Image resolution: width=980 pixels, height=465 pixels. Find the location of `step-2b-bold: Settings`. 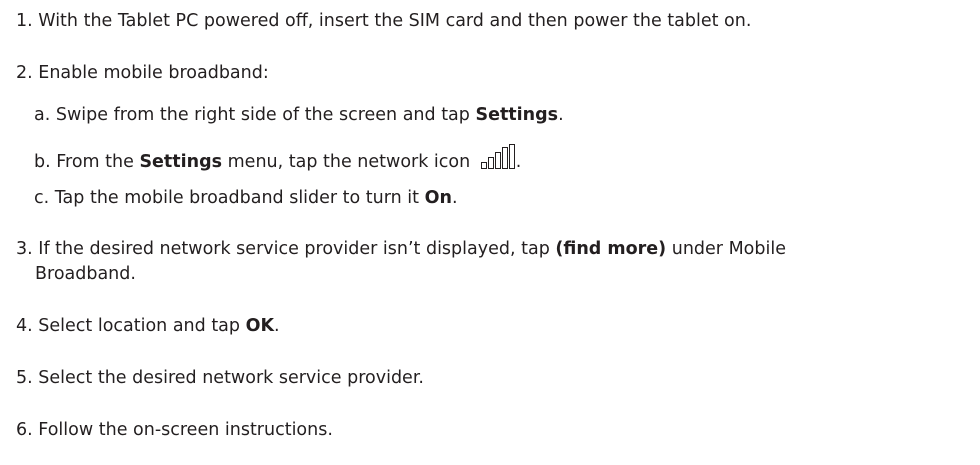

step-2b-bold: Settings is located at coordinates (181, 162).